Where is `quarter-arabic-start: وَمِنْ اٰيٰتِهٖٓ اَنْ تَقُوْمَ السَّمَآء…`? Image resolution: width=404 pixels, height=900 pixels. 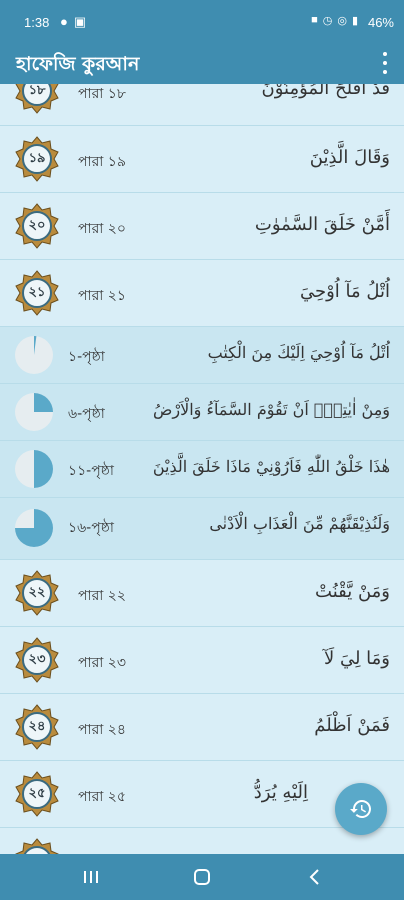
quarter-arabic-start: وَمِنْ اٰيٰتِهٖٓ اَنْ تَقُوْمَ السَّمَآء… is located at coordinates (271, 409).